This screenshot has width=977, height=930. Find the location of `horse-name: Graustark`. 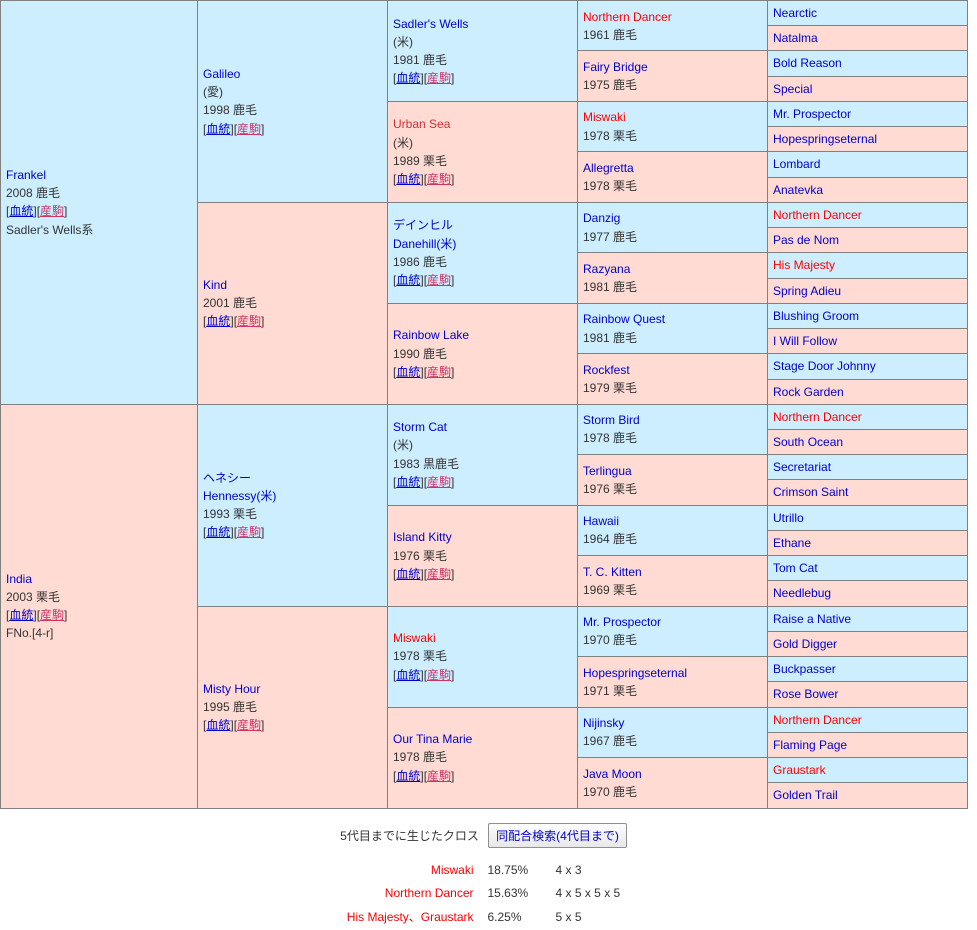

horse-name: Graustark is located at coordinates (867, 770).